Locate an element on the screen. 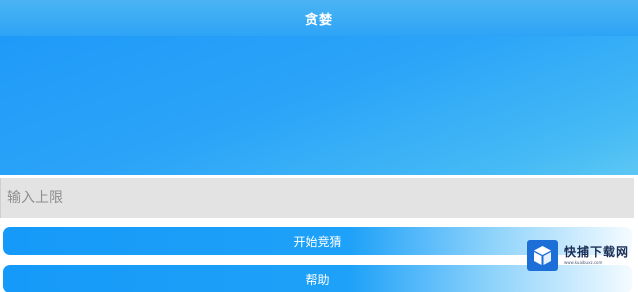 Image resolution: width=638 pixels, height=292 pixels. limit-input is located at coordinates (317, 198).